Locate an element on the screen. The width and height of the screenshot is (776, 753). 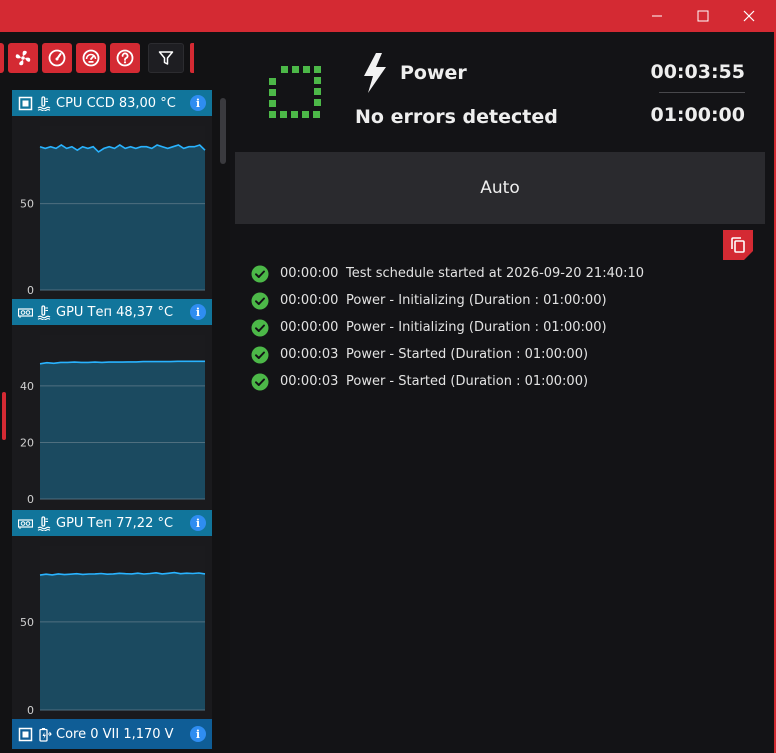
speedometer-button is located at coordinates (91, 58).